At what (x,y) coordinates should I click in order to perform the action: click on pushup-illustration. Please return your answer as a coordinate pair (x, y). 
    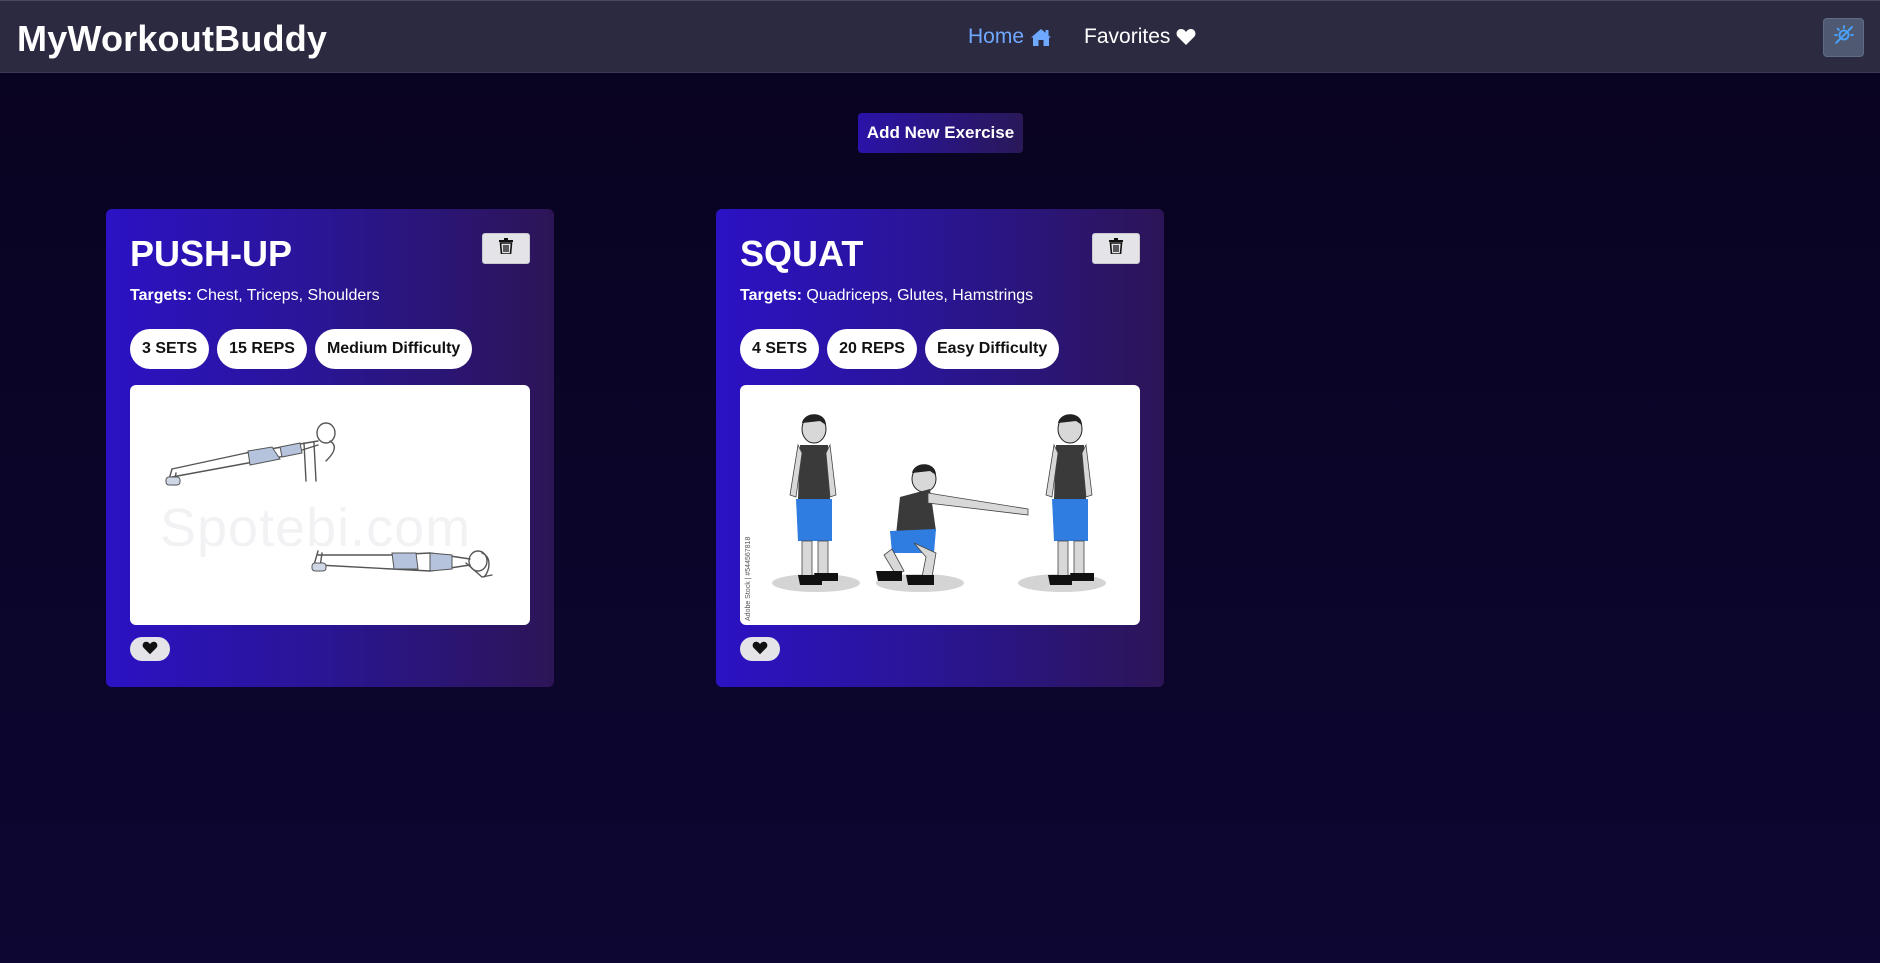
    Looking at the image, I should click on (329, 500).